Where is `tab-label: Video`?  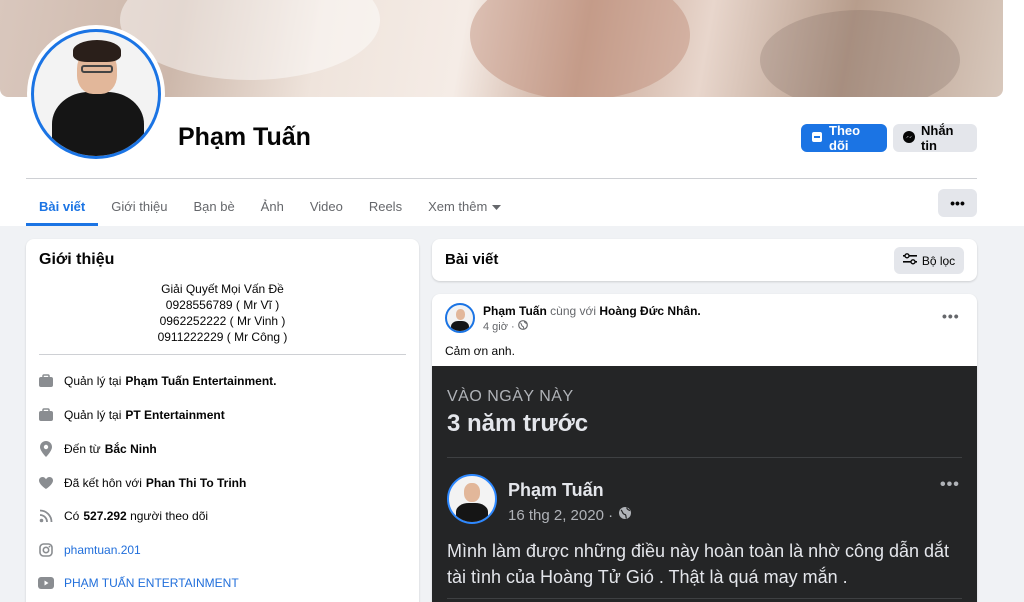 tab-label: Video is located at coordinates (326, 206).